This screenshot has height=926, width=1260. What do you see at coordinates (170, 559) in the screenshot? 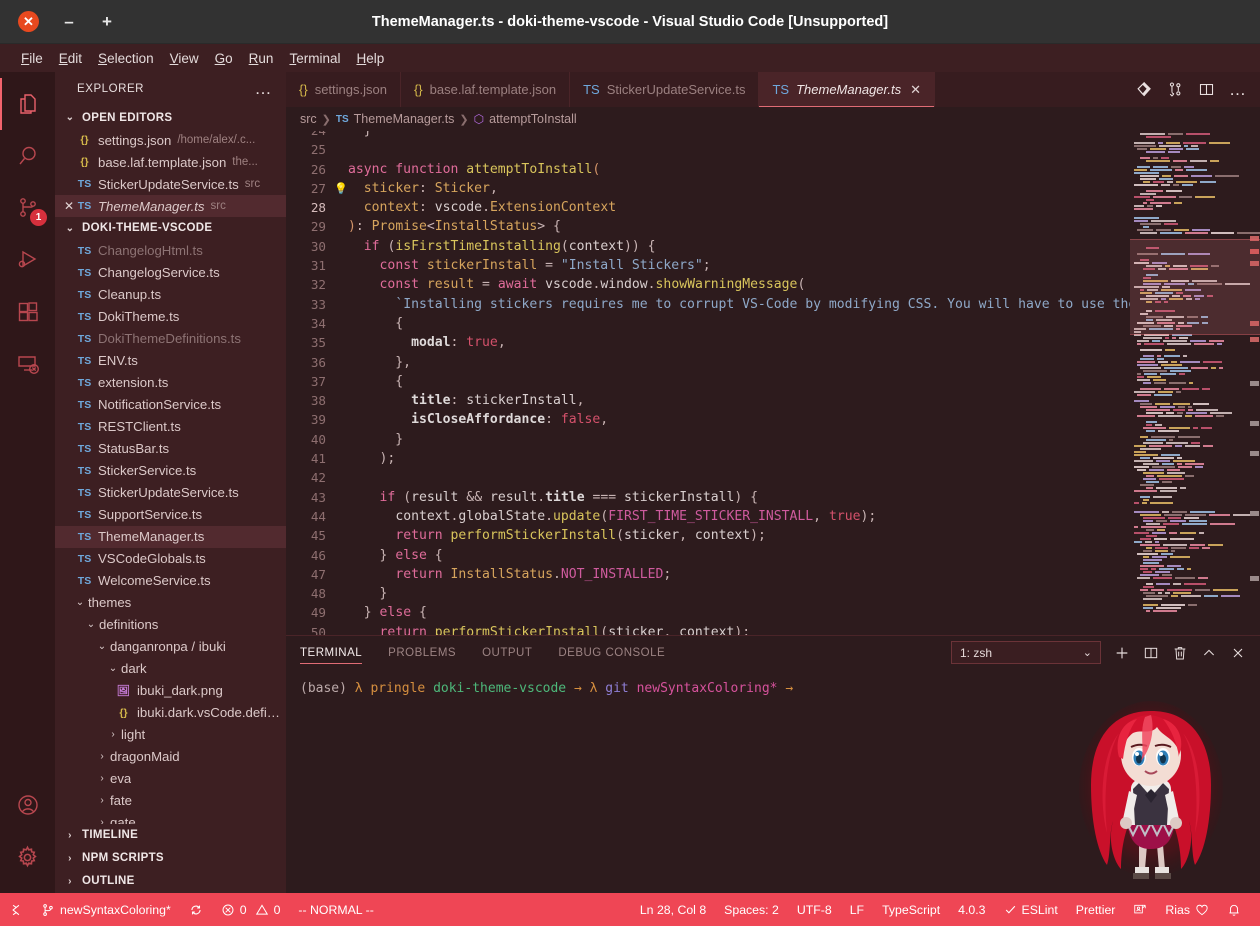
I see `file-tree-item: TS VSCodeGlobals.ts` at bounding box center [170, 559].